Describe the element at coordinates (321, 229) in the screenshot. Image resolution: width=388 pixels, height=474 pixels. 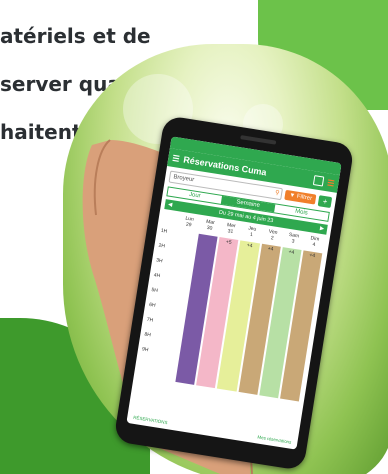
I see `next-week-icon: ▶` at that location.